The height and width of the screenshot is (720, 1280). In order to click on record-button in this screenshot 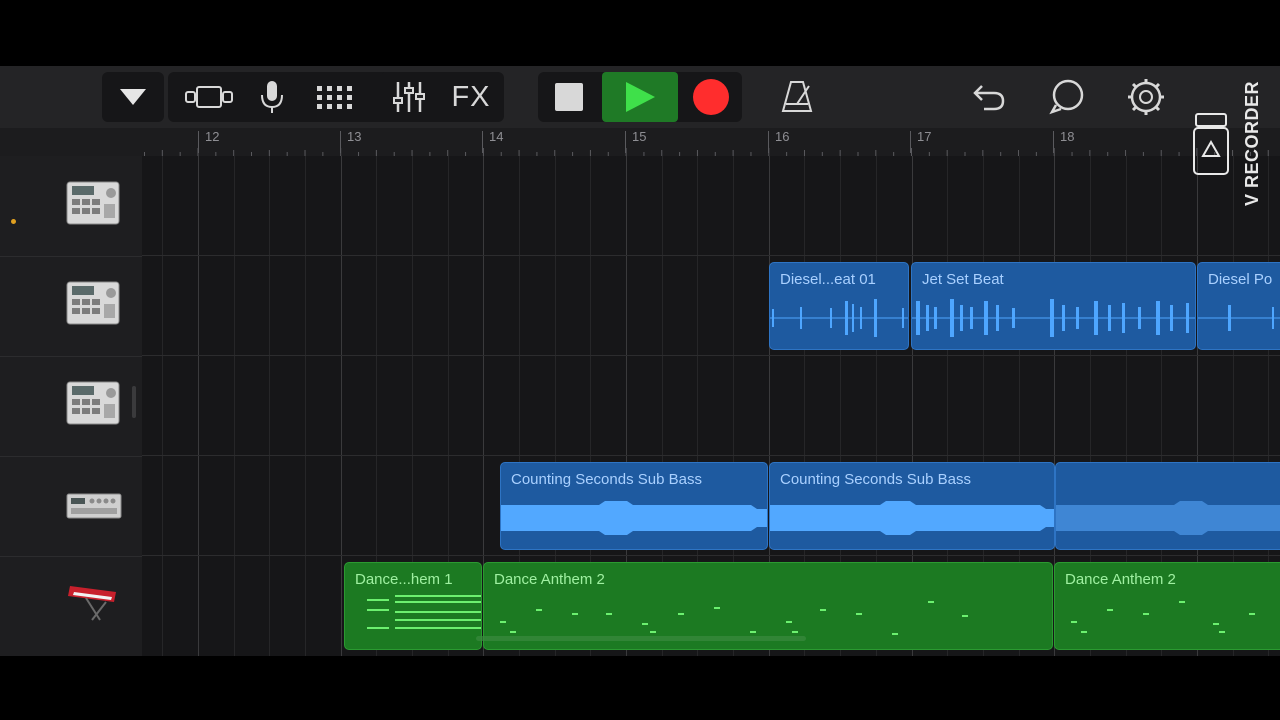, I will do `click(711, 97)`.